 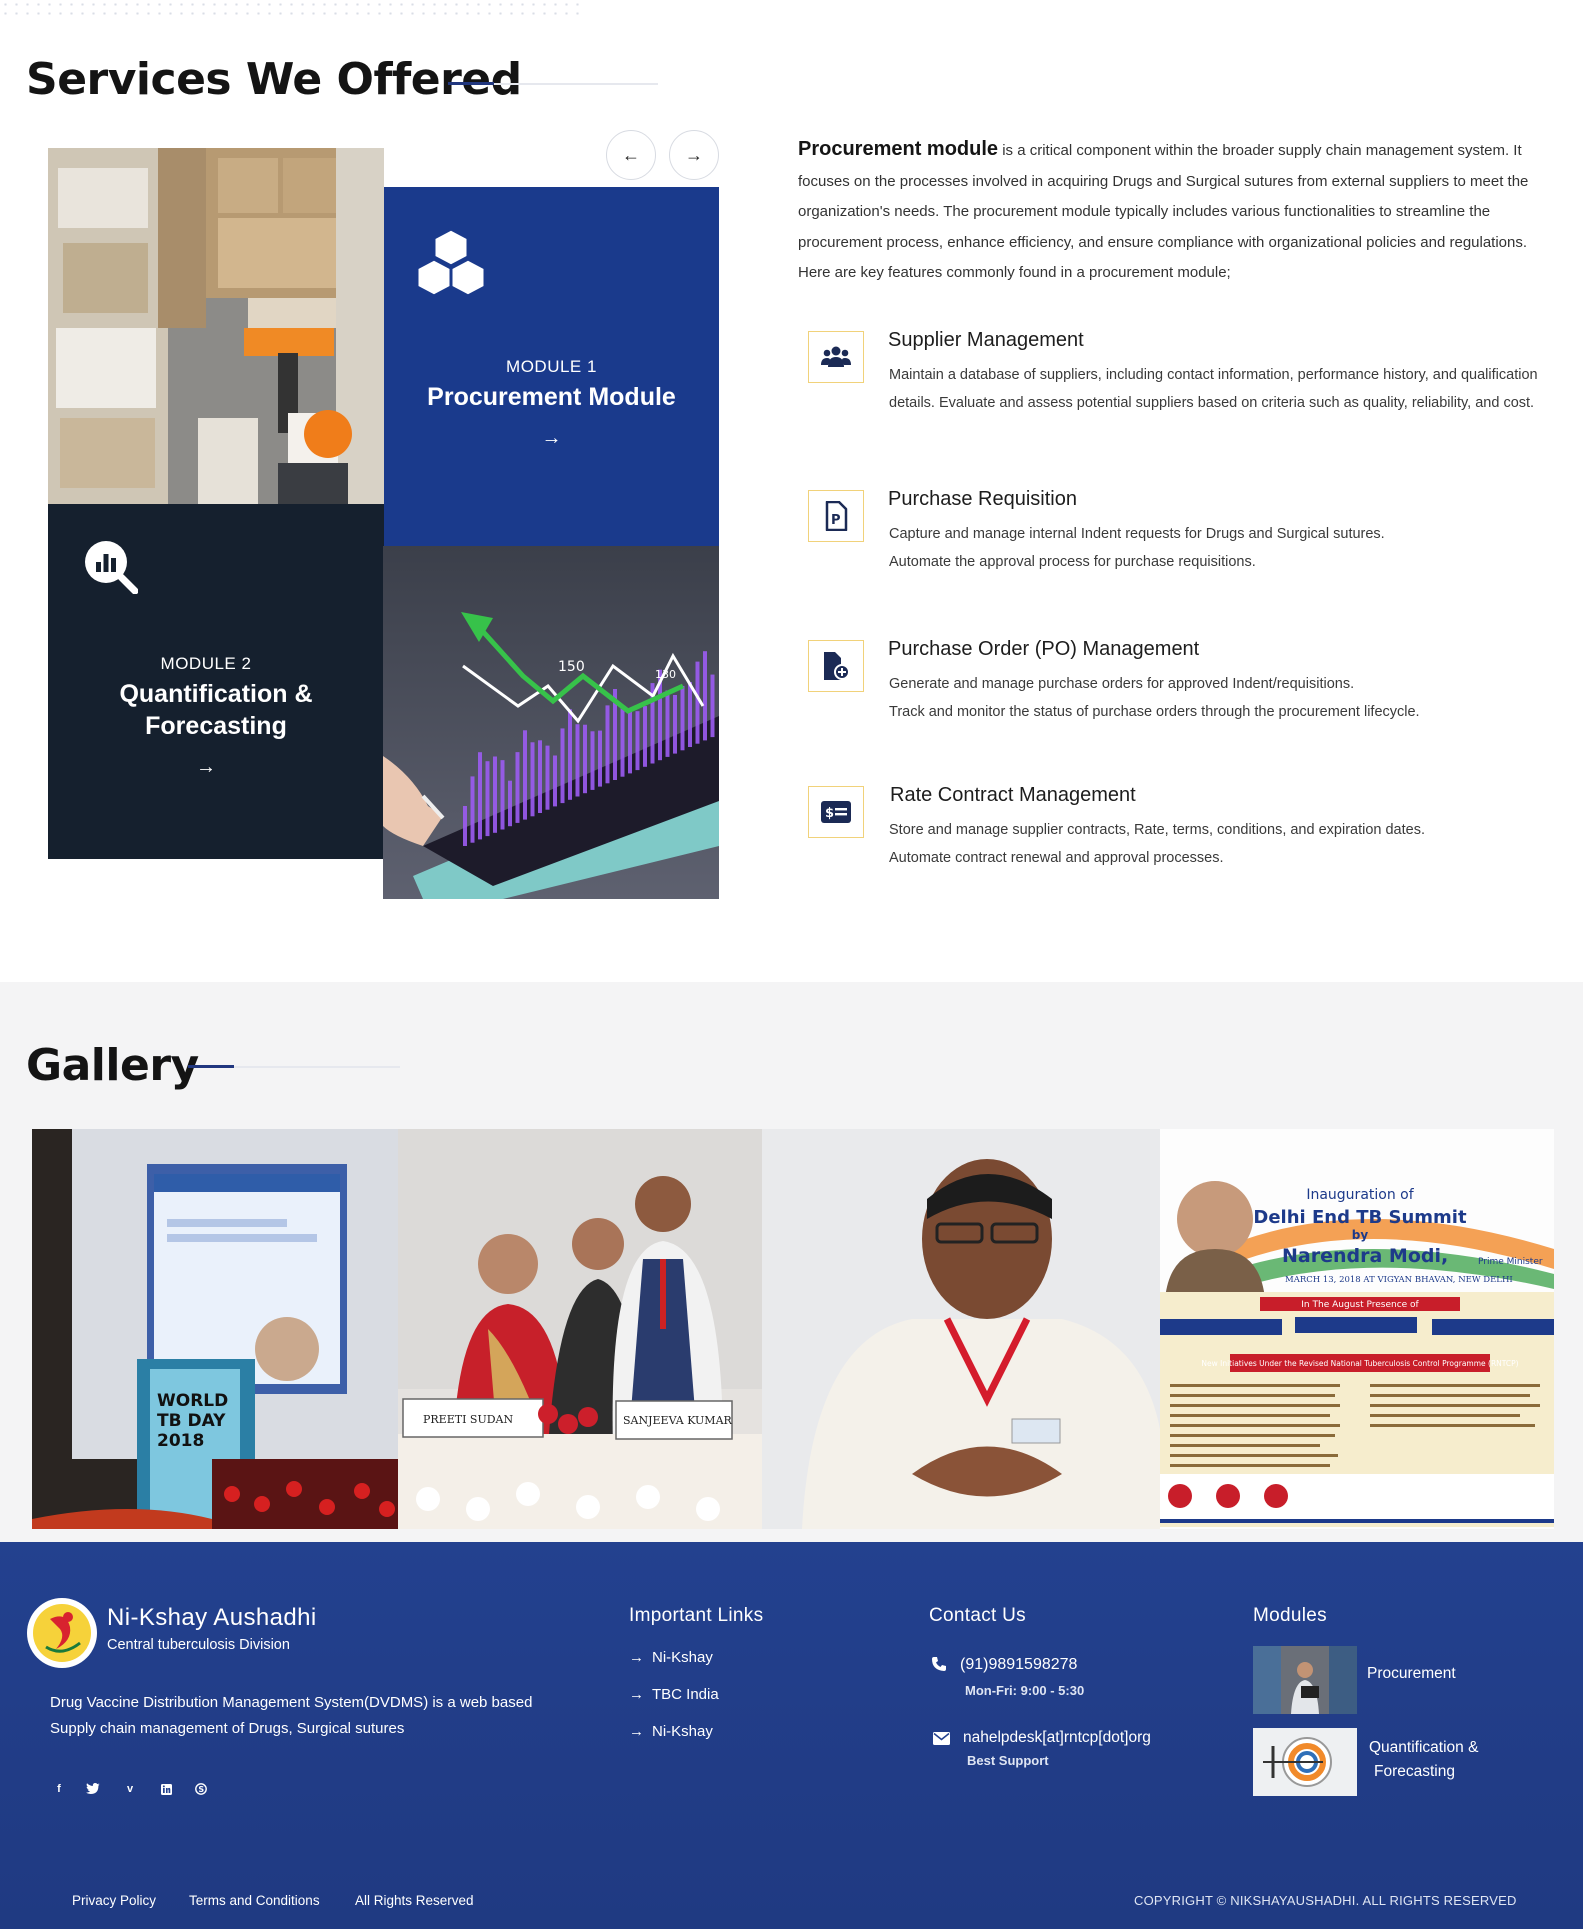 What do you see at coordinates (1365, 1256) in the screenshot?
I see `poster-text: Narendra Modi,` at bounding box center [1365, 1256].